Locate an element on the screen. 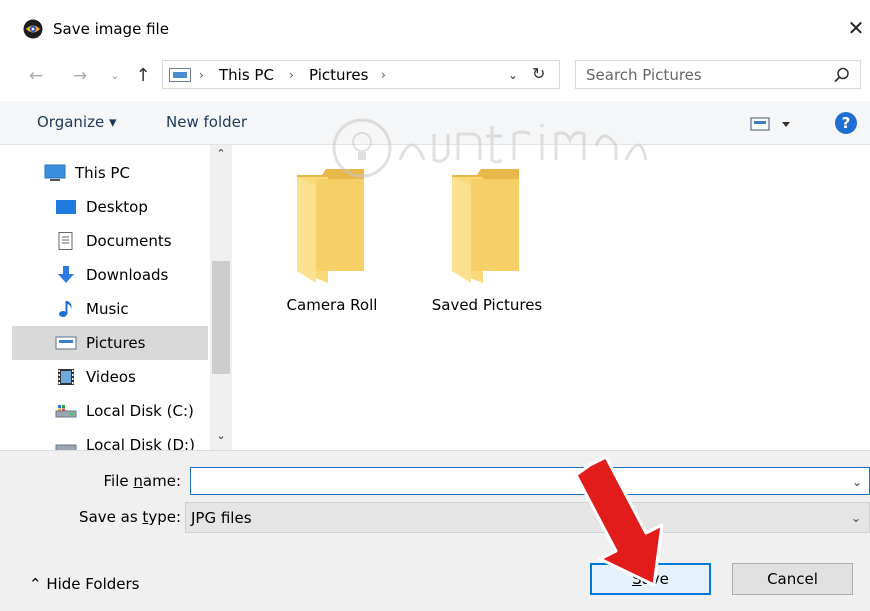 The image size is (870, 611). search-input is located at coordinates (701, 75).